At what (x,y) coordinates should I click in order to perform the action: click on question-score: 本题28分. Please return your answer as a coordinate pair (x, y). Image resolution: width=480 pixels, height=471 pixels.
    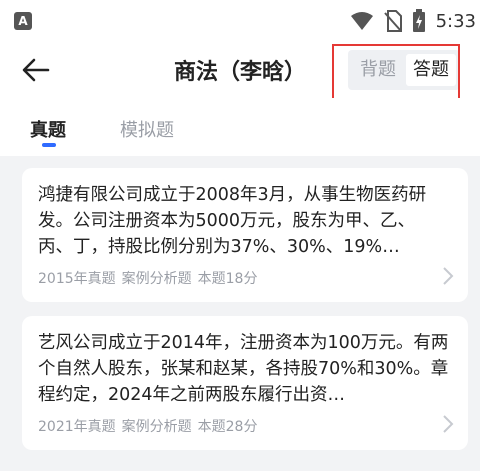
    Looking at the image, I should click on (227, 427).